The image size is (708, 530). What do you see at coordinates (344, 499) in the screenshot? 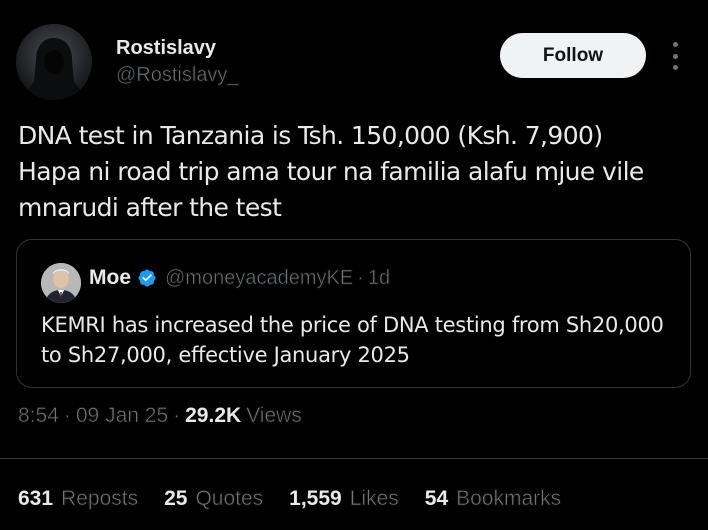
I see `stat-likes: 1,559 Likes` at bounding box center [344, 499].